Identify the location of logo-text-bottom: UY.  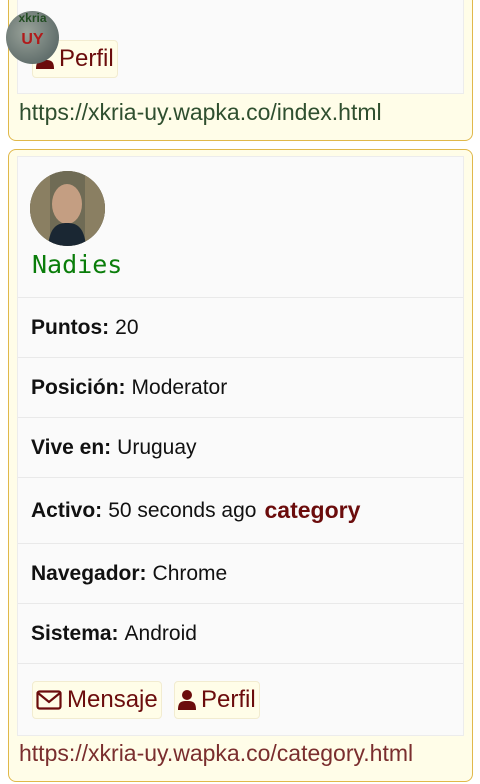
(32, 39).